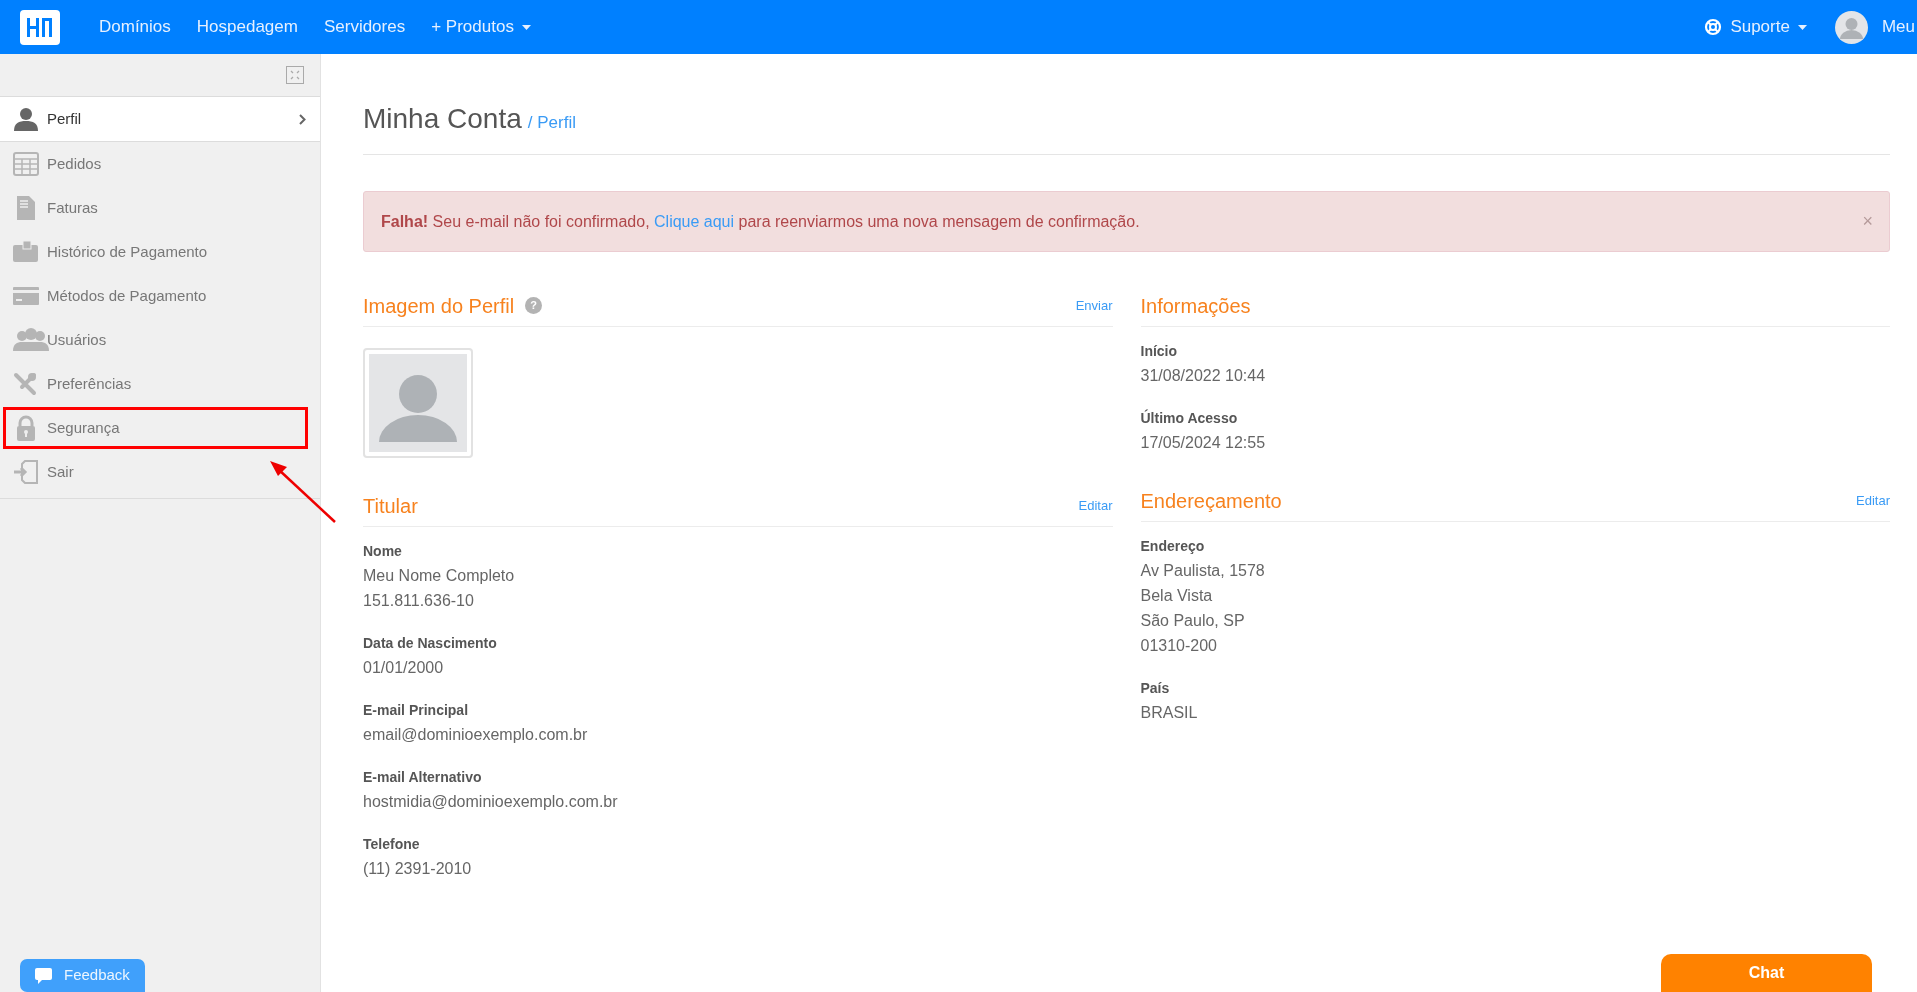 Image resolution: width=1917 pixels, height=992 pixels. What do you see at coordinates (160, 296) in the screenshot?
I see `sidebar-item: Métodos de Pagamento` at bounding box center [160, 296].